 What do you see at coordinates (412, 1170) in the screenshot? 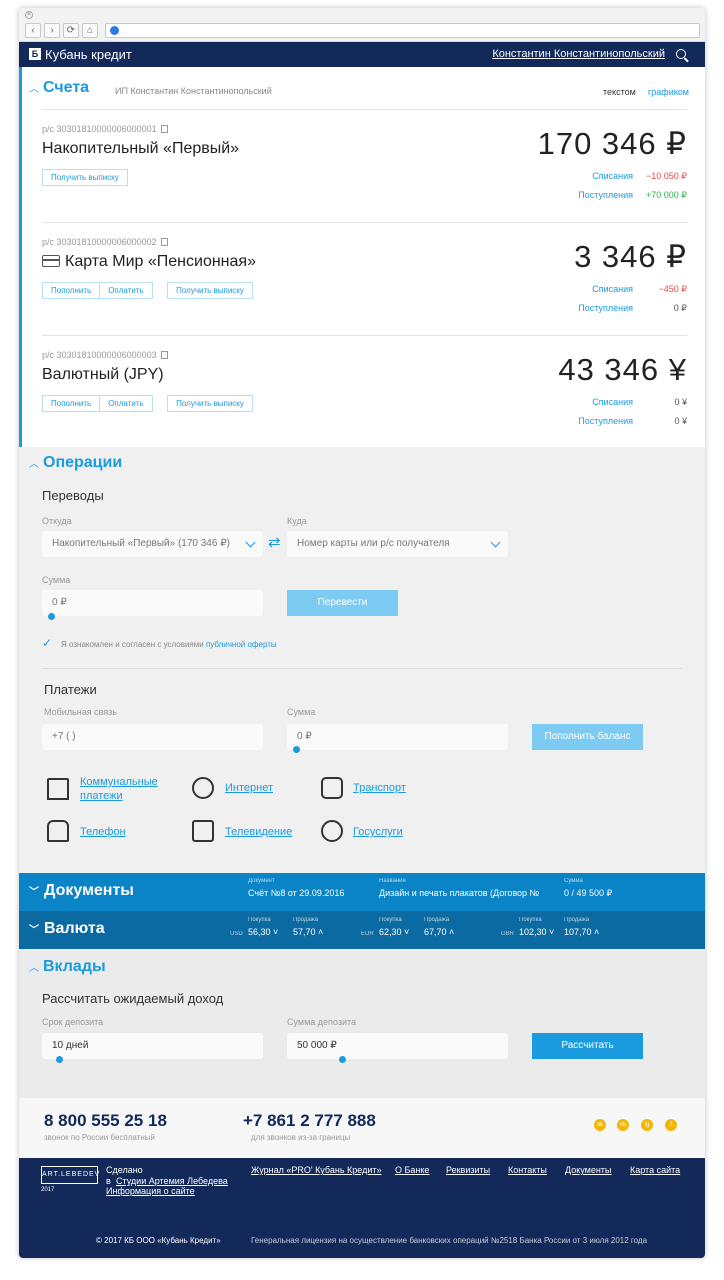
I see `footer-link-about: О Банке` at bounding box center [412, 1170].